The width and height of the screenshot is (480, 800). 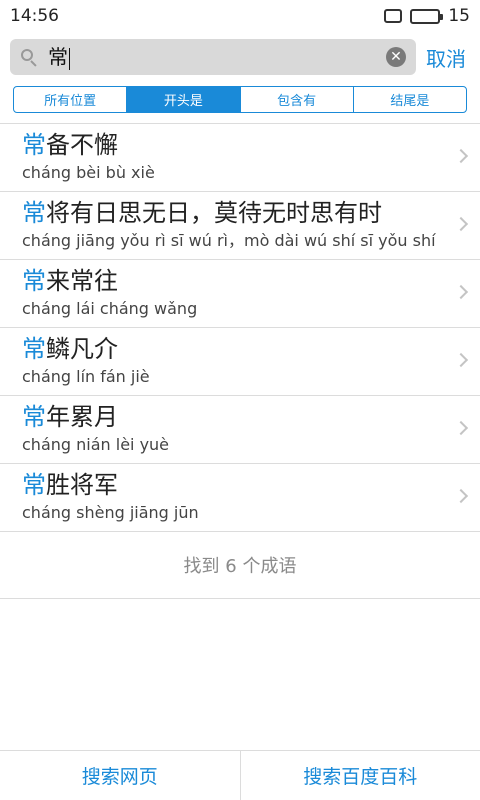 What do you see at coordinates (88, 172) in the screenshot?
I see `idiom-pinyin: cháng bèi bù xiè` at bounding box center [88, 172].